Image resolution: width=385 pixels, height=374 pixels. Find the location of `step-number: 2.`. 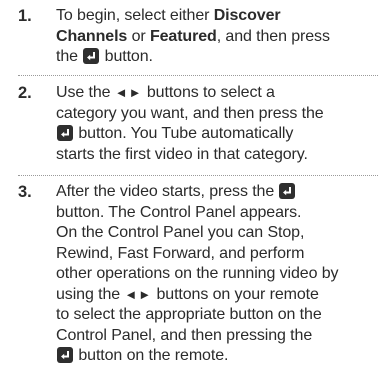

step-number: 2. is located at coordinates (25, 93).